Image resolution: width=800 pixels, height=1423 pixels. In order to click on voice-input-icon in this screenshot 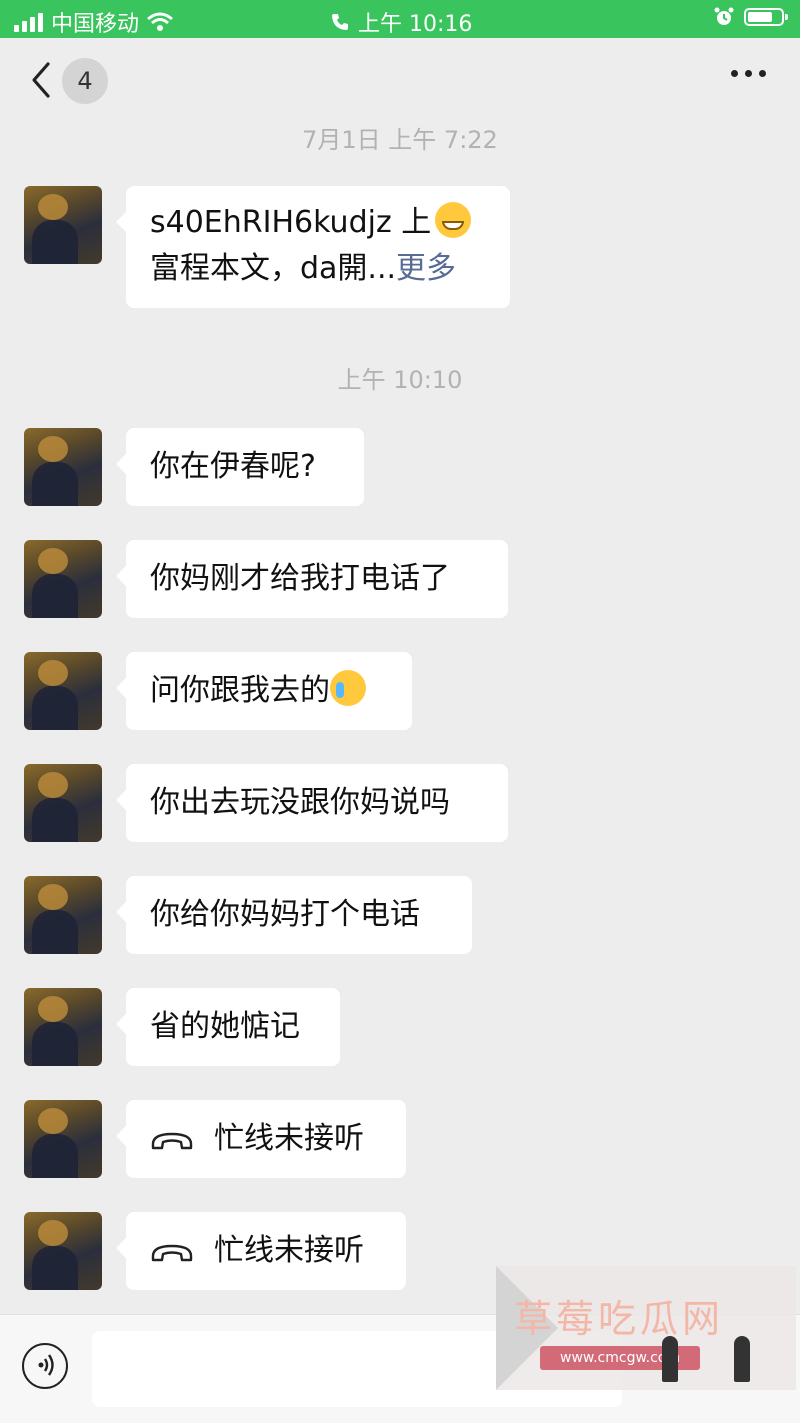, I will do `click(45, 1366)`.